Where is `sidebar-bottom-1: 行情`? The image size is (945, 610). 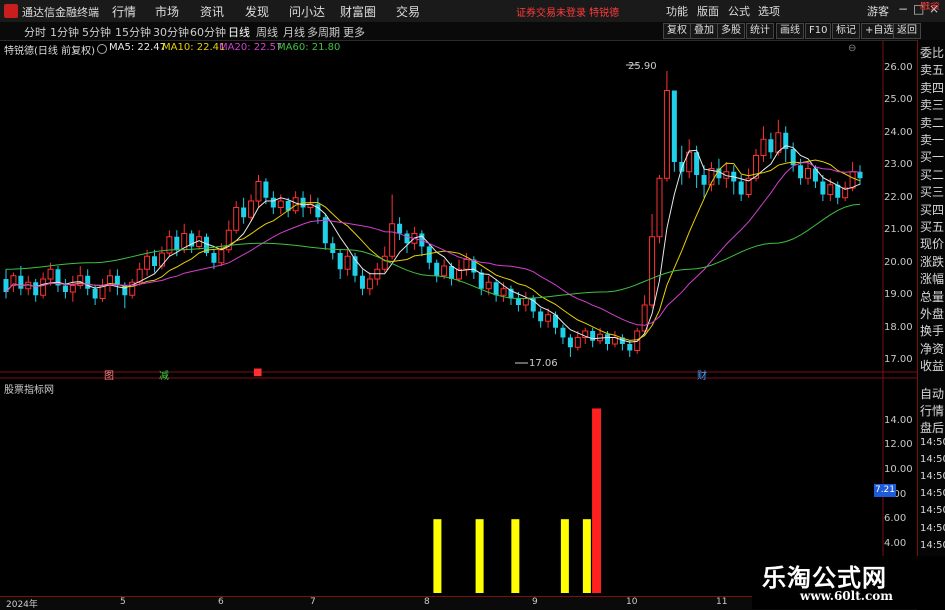 sidebar-bottom-1: 行情 is located at coordinates (932, 410).